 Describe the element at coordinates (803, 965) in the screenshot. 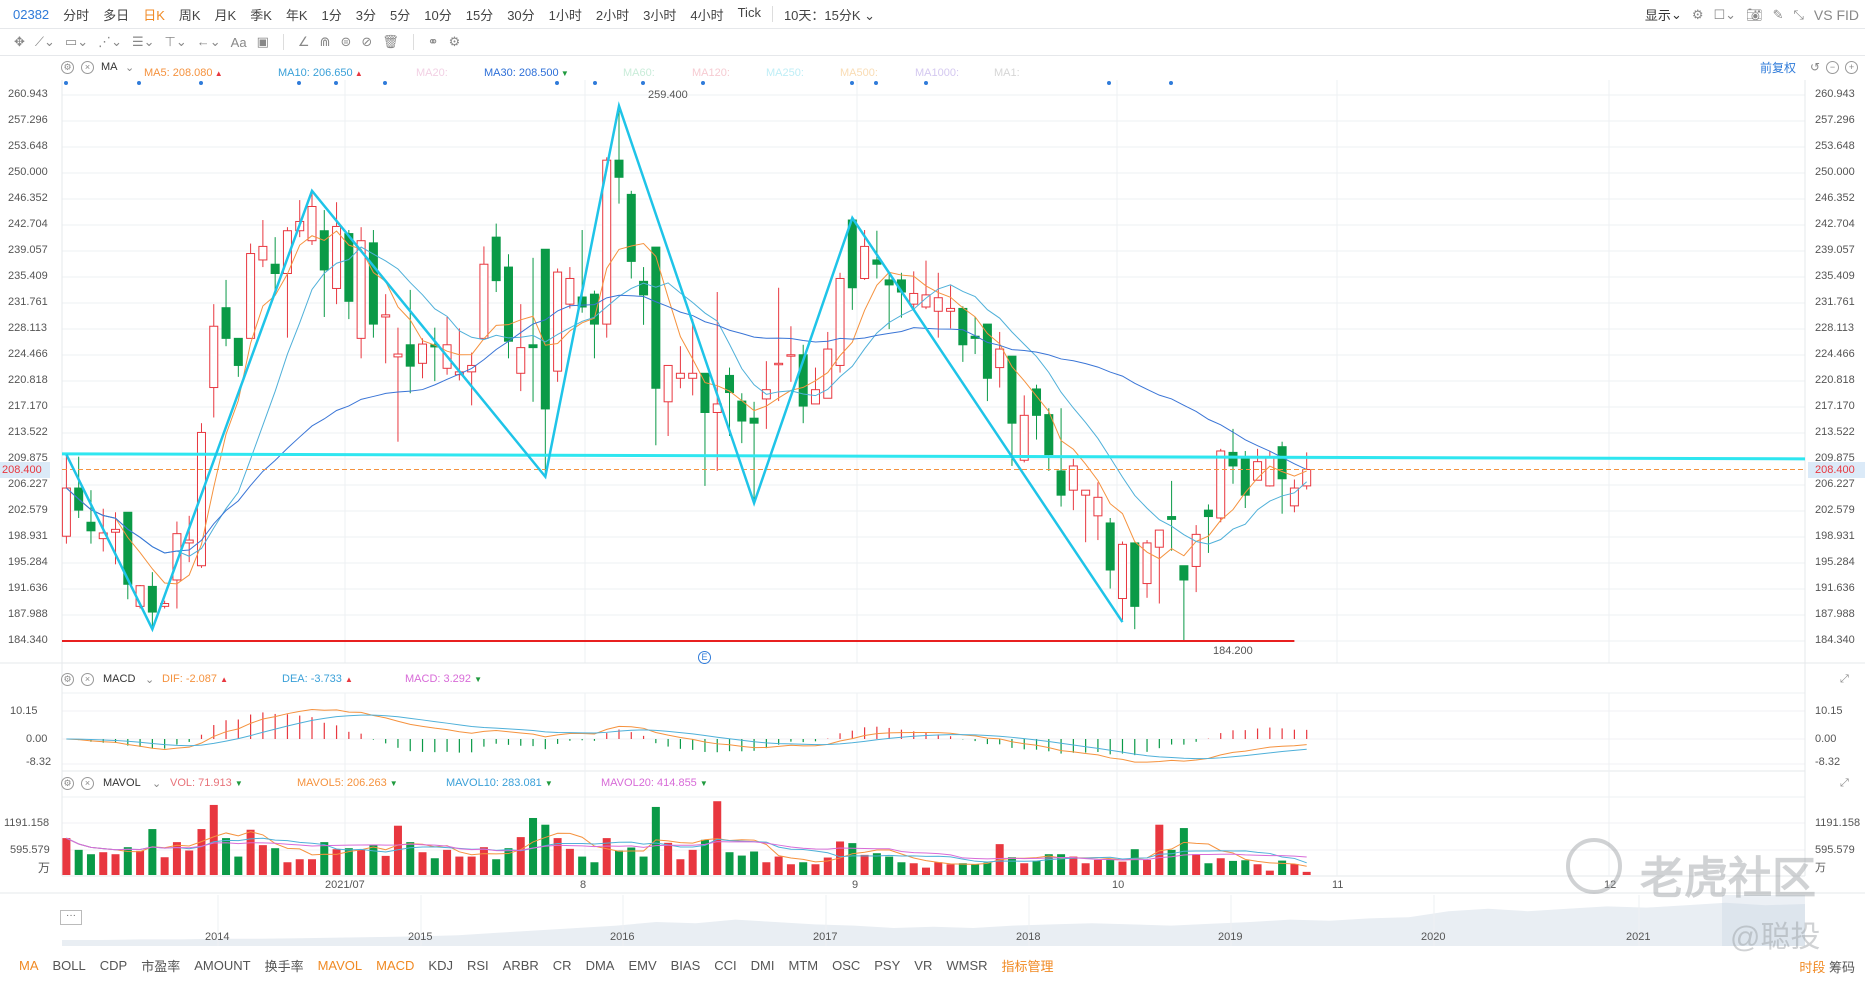

I see `indicator-tab: MTM` at that location.